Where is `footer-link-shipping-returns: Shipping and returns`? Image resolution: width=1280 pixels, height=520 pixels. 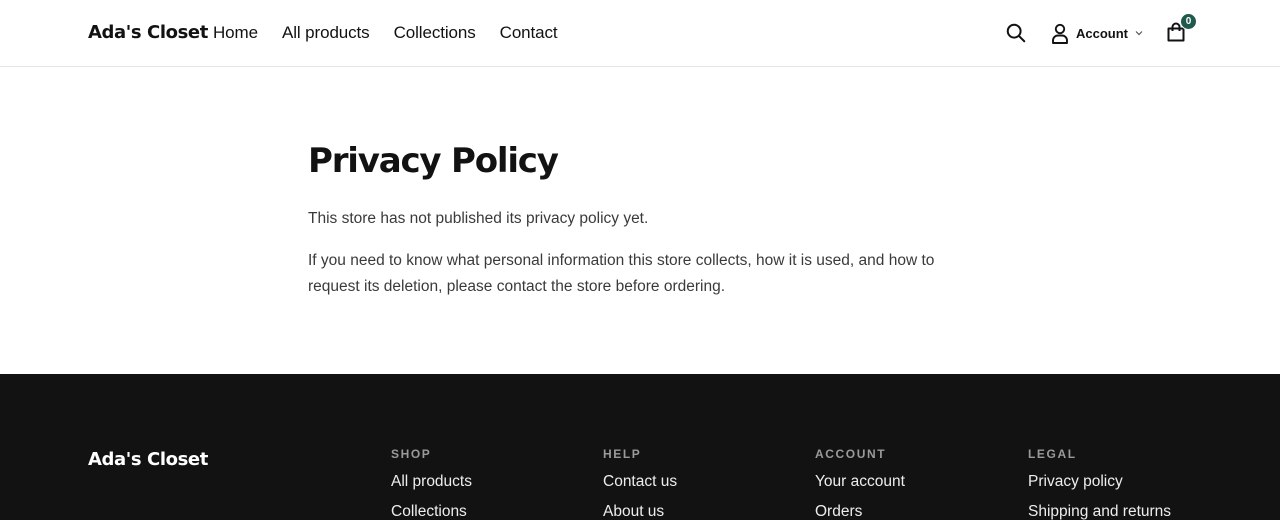 footer-link-shipping-returns: Shipping and returns is located at coordinates (1099, 511).